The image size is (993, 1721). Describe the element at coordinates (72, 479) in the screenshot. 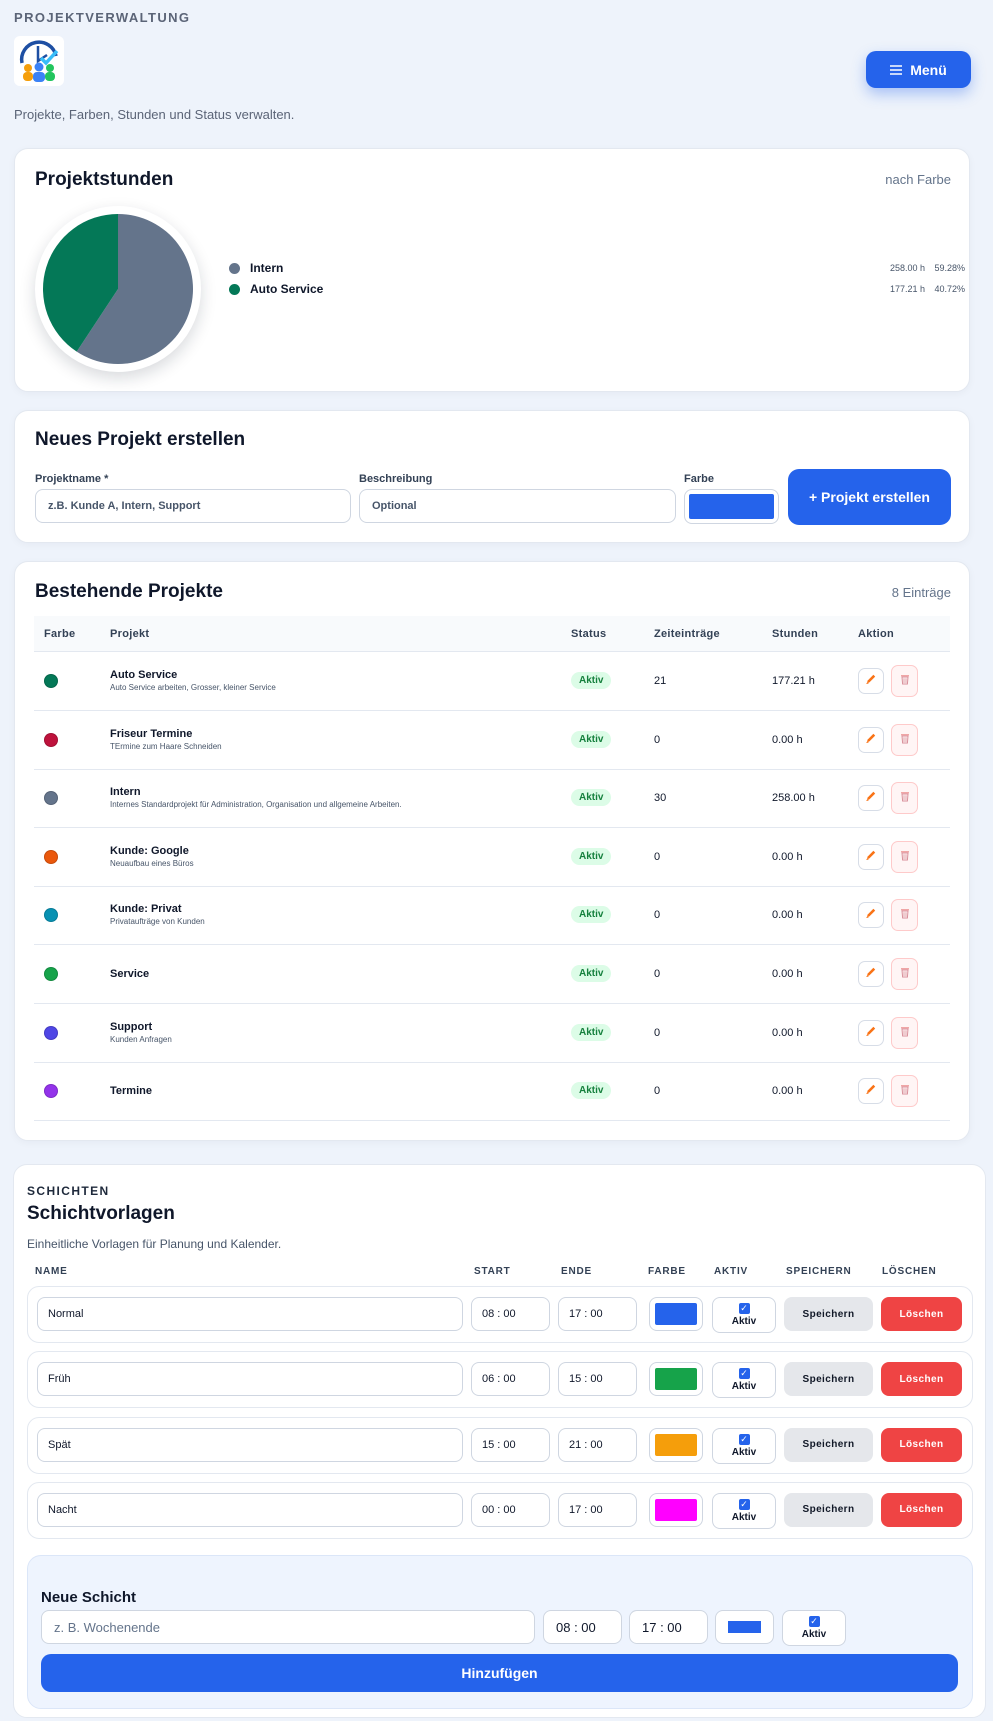

I see `project-name-label: Projektname *` at that location.